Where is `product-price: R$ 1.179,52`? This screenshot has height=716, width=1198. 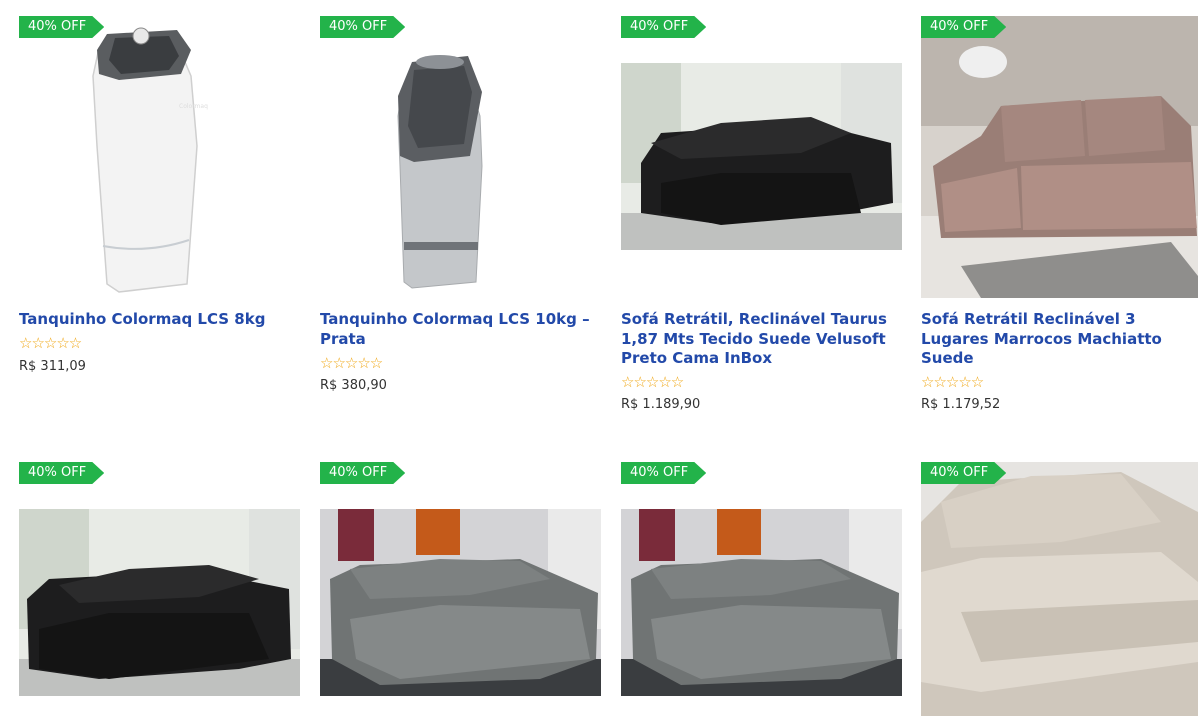 product-price: R$ 1.179,52 is located at coordinates (961, 404).